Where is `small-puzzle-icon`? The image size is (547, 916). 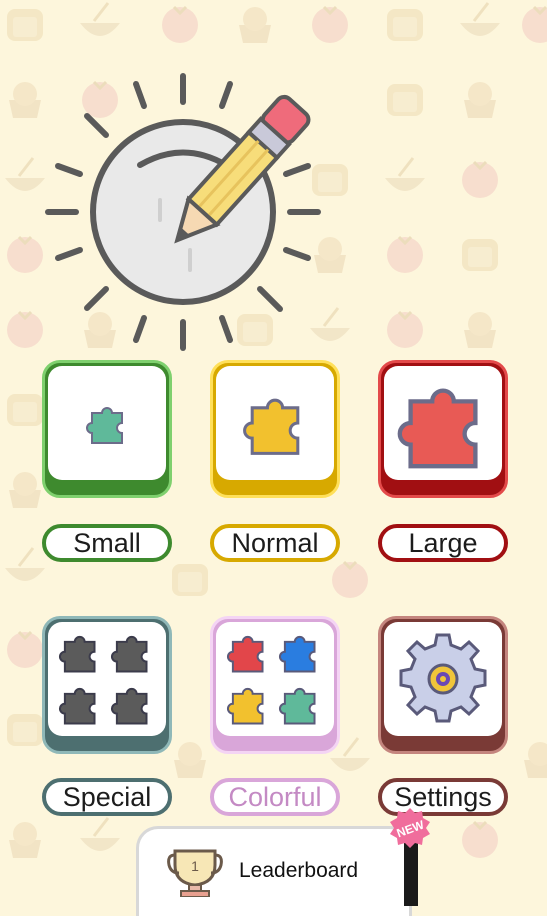
small-puzzle-icon is located at coordinates (104, 425).